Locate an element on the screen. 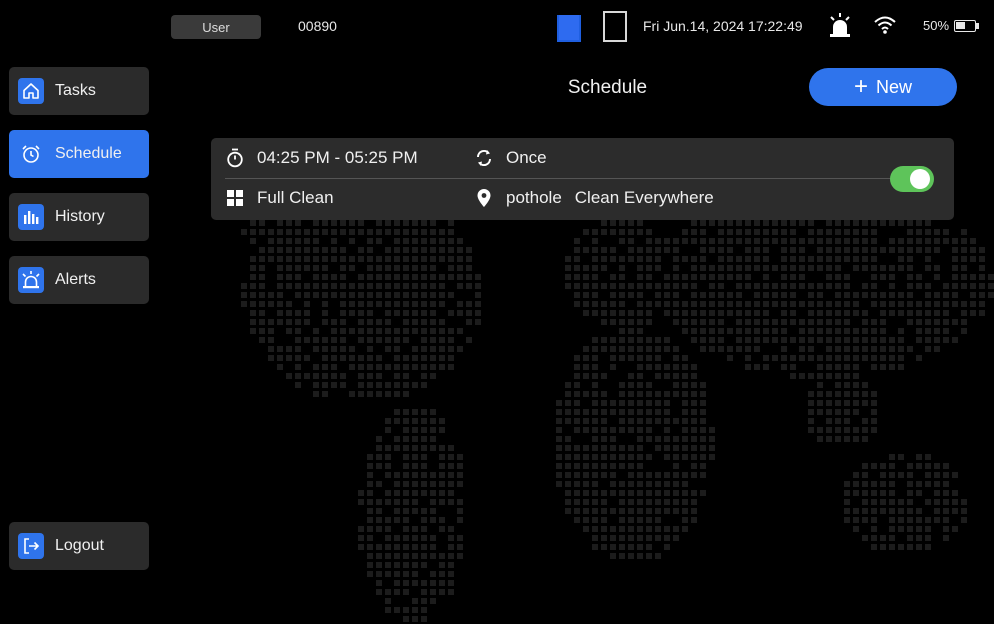 This screenshot has height=624, width=994. user-badge: User is located at coordinates (216, 27).